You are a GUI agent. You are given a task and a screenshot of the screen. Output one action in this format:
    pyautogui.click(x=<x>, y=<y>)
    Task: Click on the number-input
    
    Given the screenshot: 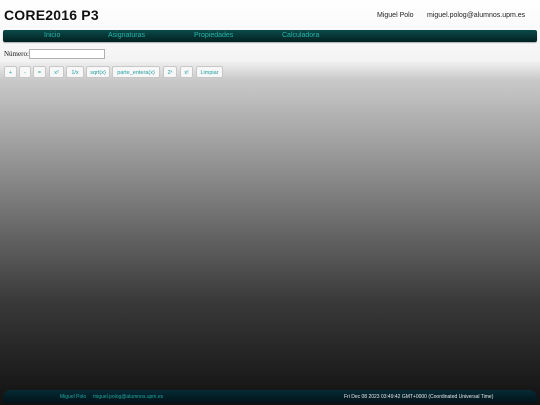 What is the action you would take?
    pyautogui.click(x=67, y=54)
    